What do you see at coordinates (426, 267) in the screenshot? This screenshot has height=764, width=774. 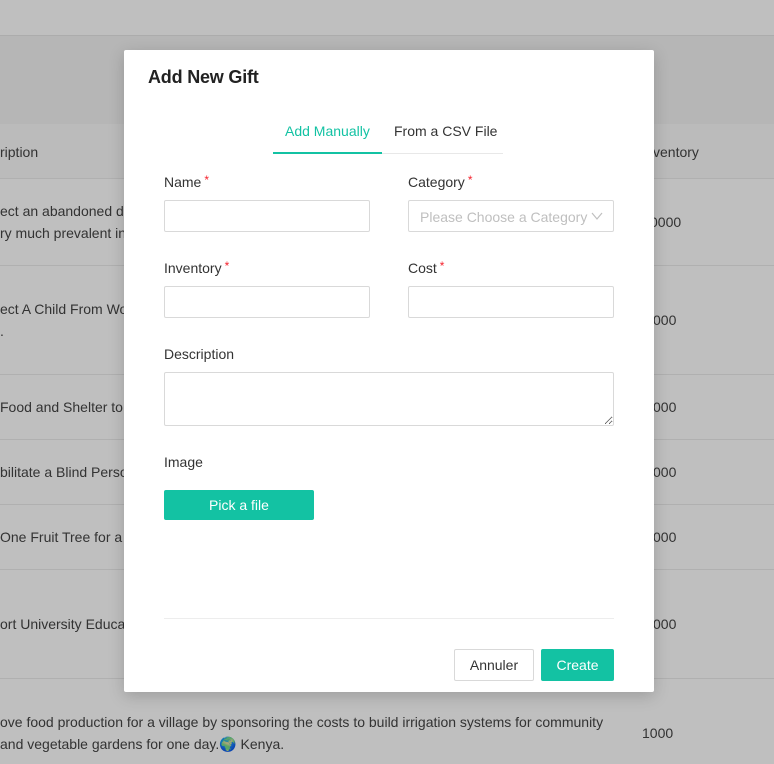 I see `cost-label: Cost *` at bounding box center [426, 267].